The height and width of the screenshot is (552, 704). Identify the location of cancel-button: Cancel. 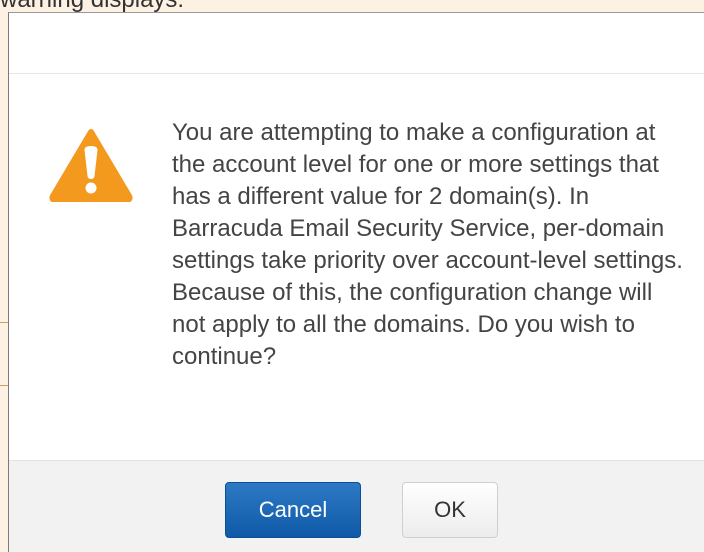
(293, 510).